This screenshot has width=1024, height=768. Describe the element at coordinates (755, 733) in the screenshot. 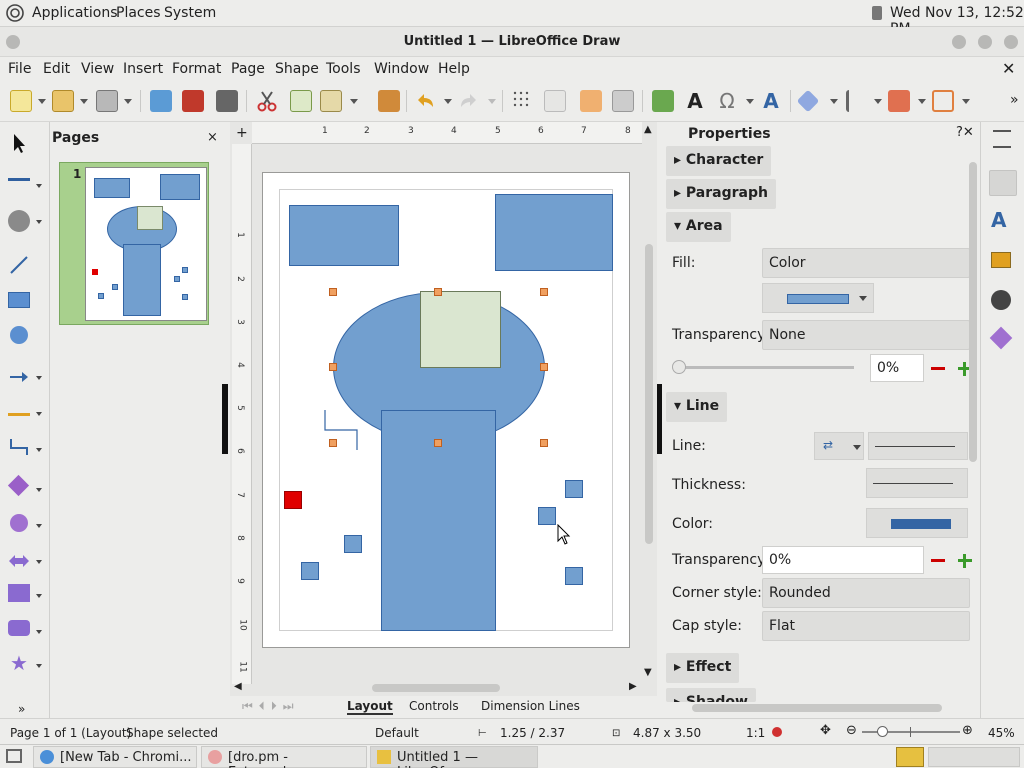

I see `scale-status: 1:1` at that location.